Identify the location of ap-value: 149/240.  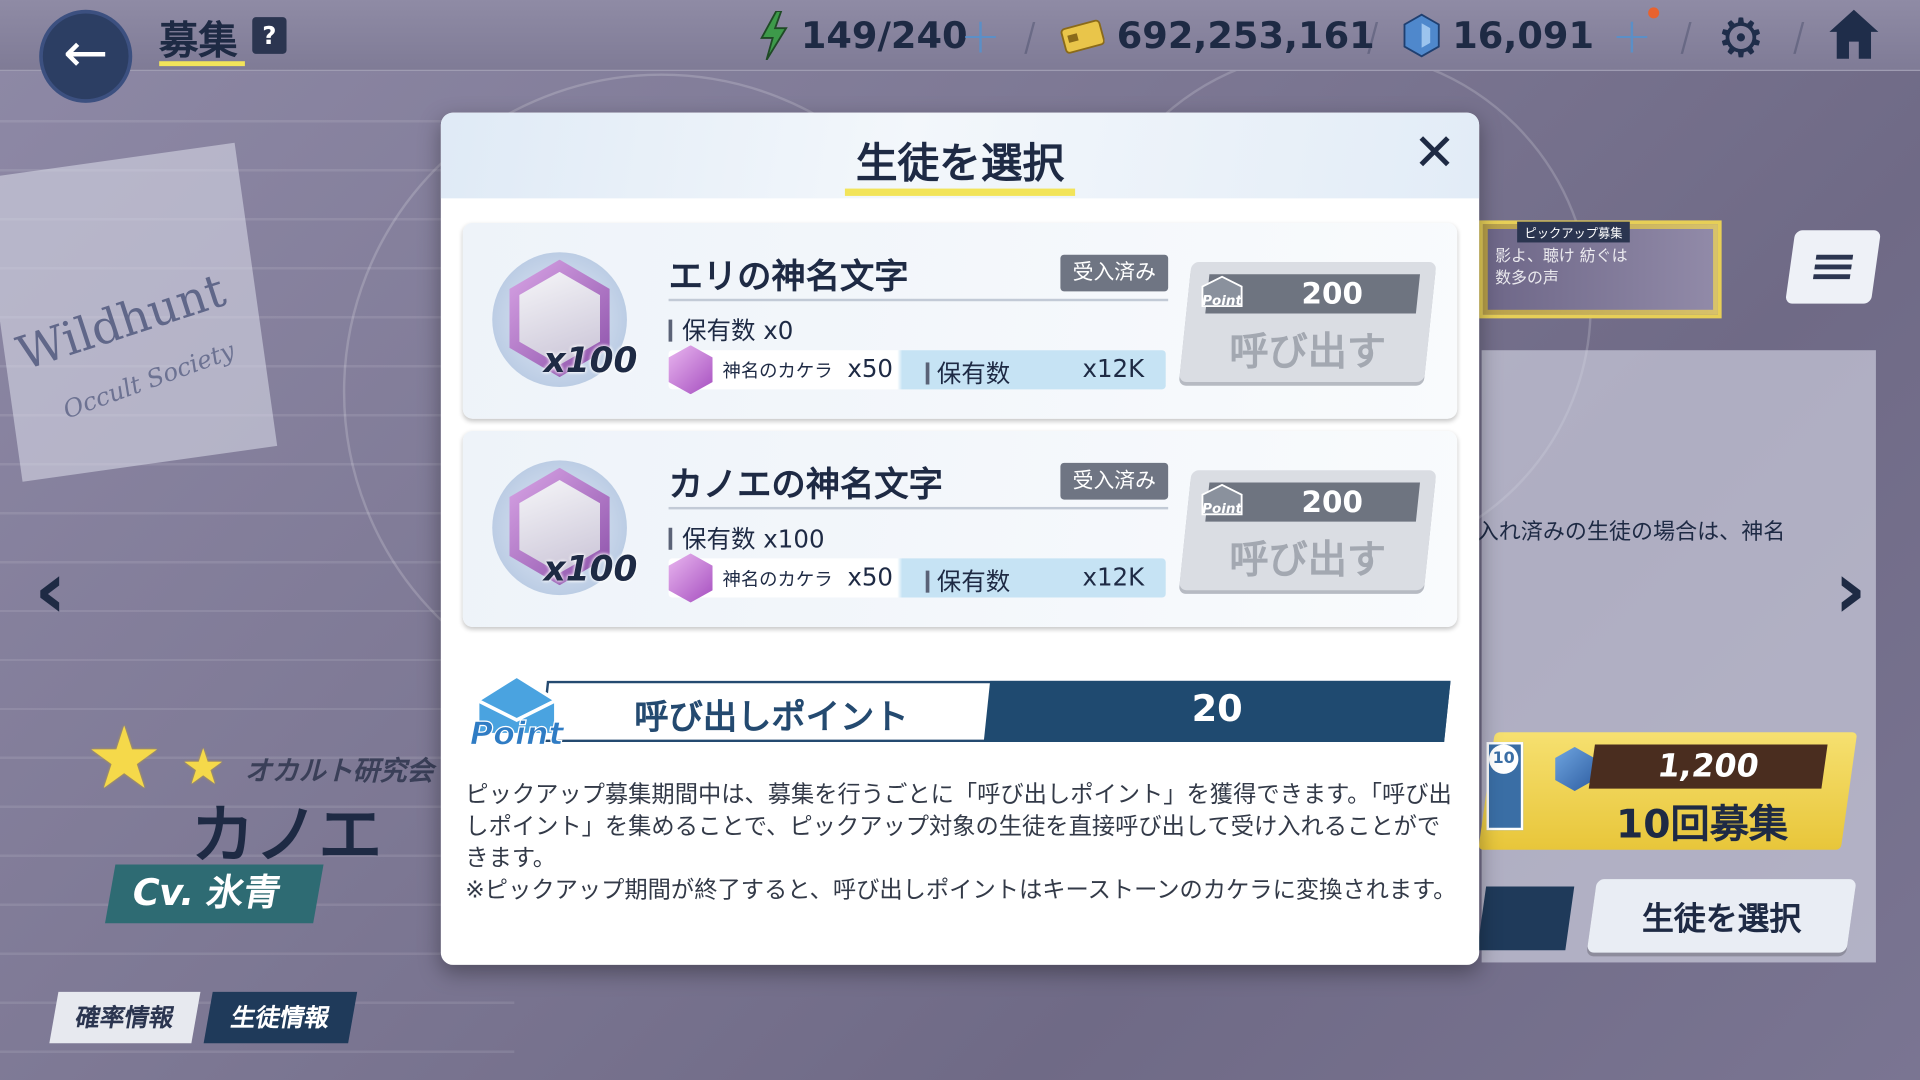
(884, 35).